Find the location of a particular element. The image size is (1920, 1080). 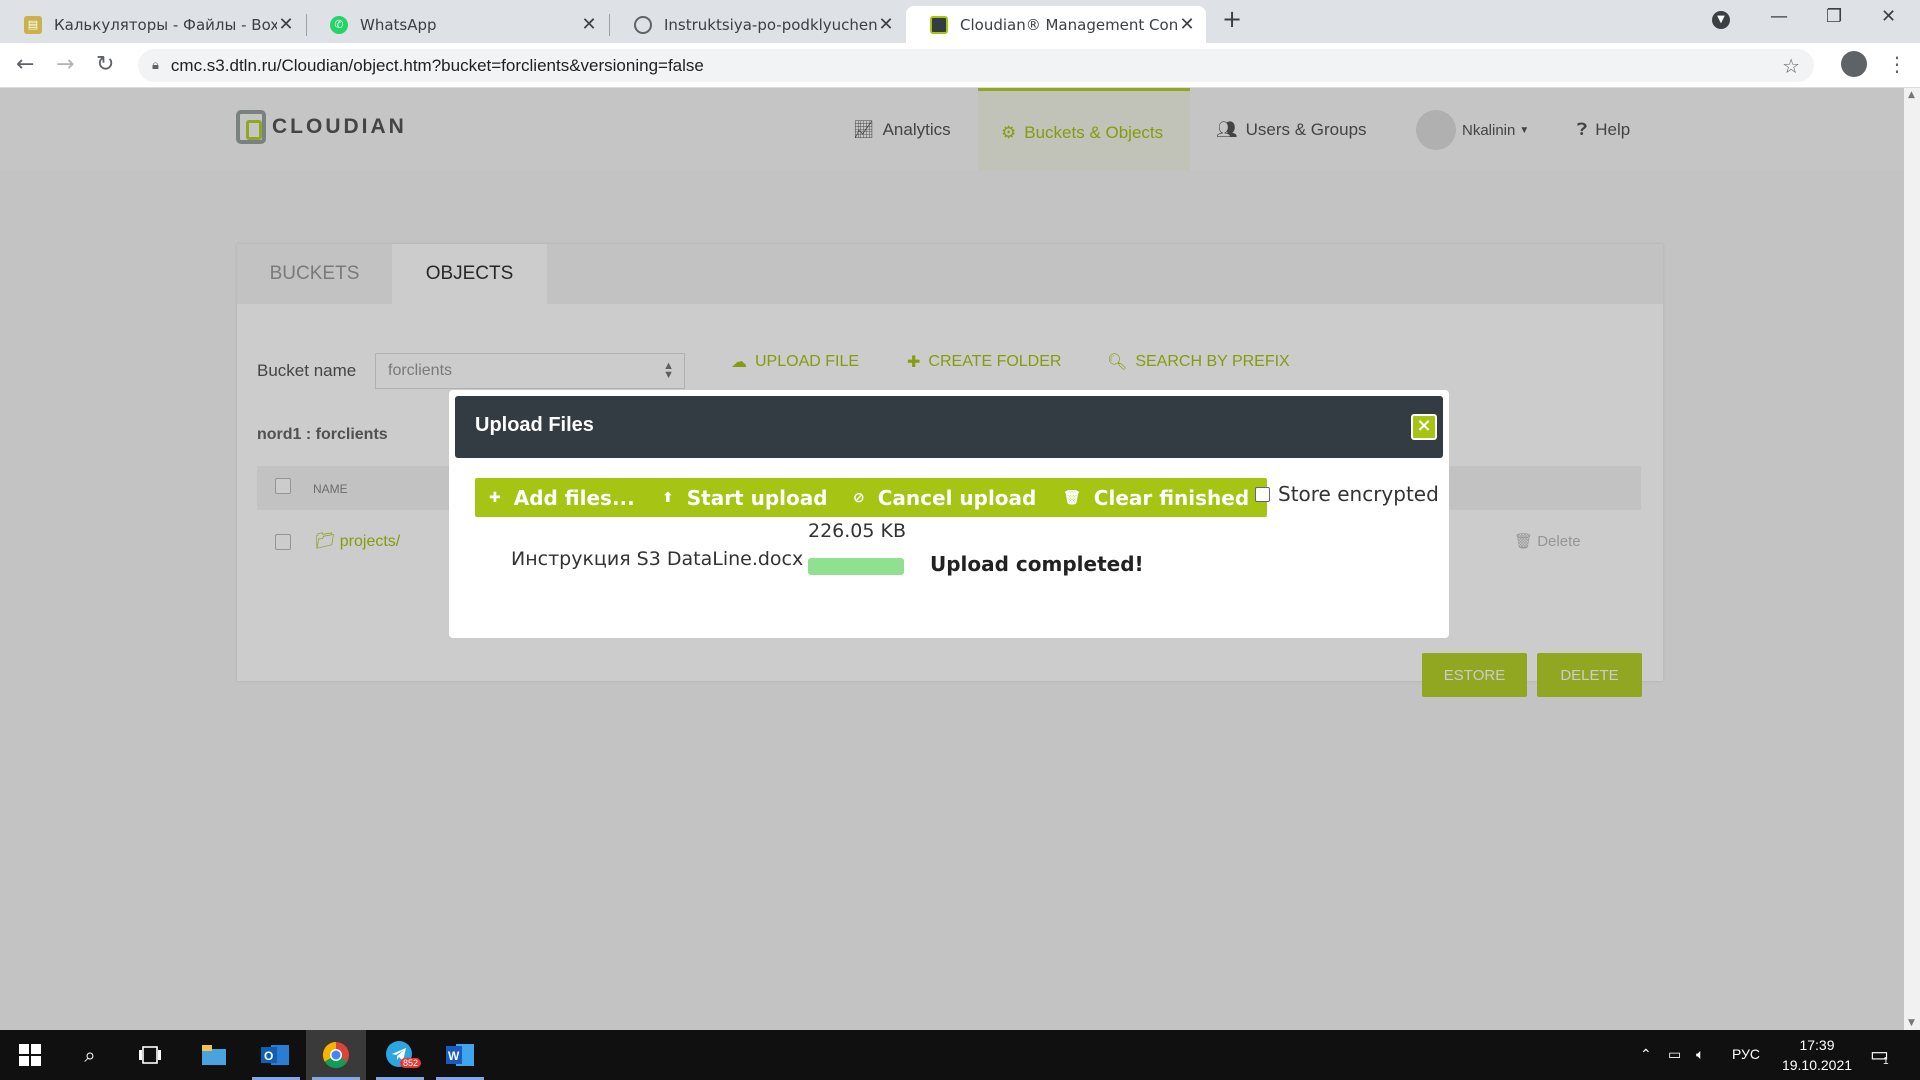

store-encrypted-label: Store encrypted is located at coordinates (1358, 494).